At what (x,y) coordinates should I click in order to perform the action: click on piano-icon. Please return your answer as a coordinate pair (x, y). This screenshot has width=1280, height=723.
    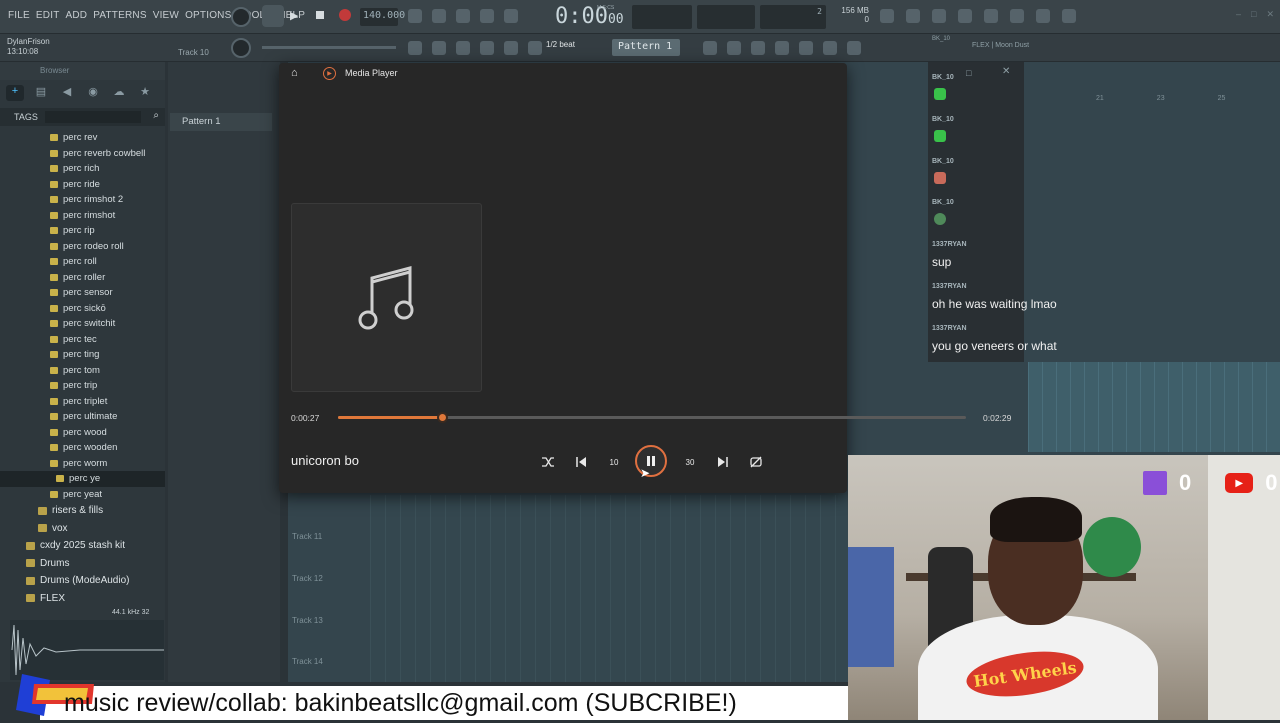
    Looking at the image, I should click on (415, 48).